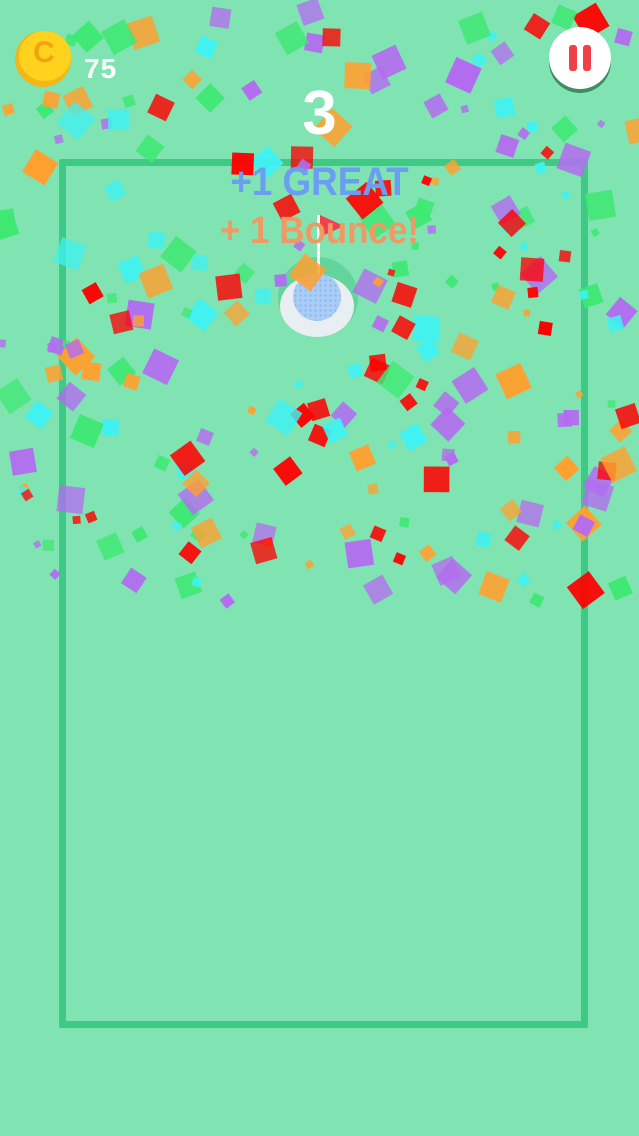 Image resolution: width=639 pixels, height=1136 pixels. Describe the element at coordinates (319, 231) in the screenshot. I see `bounce-feedback-text: + 1 Bounce!` at that location.